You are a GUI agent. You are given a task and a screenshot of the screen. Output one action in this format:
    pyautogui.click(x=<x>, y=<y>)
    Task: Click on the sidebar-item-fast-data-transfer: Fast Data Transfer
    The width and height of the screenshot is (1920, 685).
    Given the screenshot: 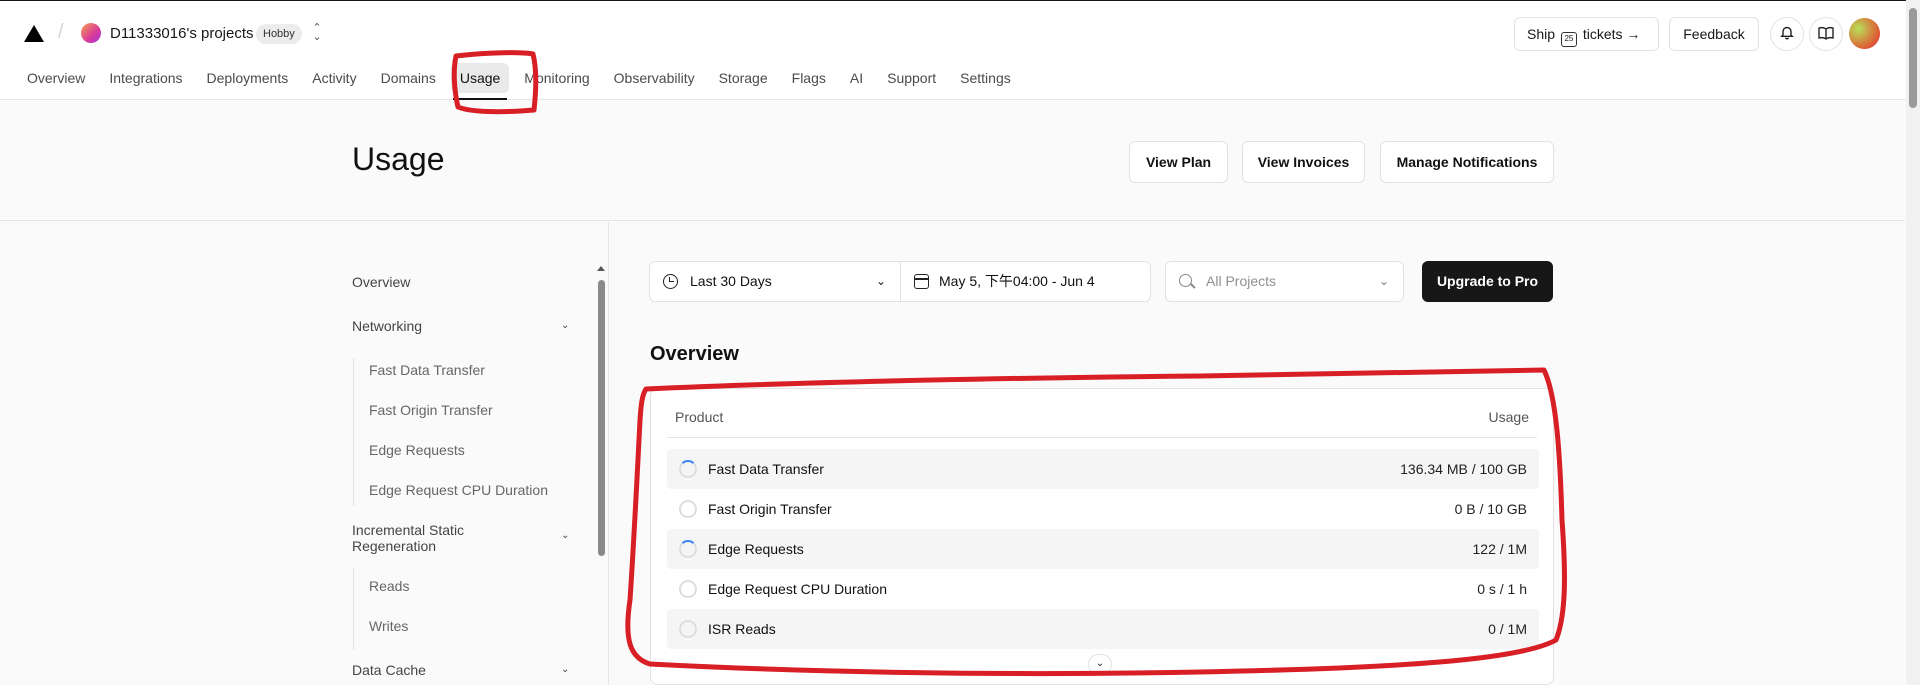 What is the action you would take?
    pyautogui.click(x=427, y=370)
    